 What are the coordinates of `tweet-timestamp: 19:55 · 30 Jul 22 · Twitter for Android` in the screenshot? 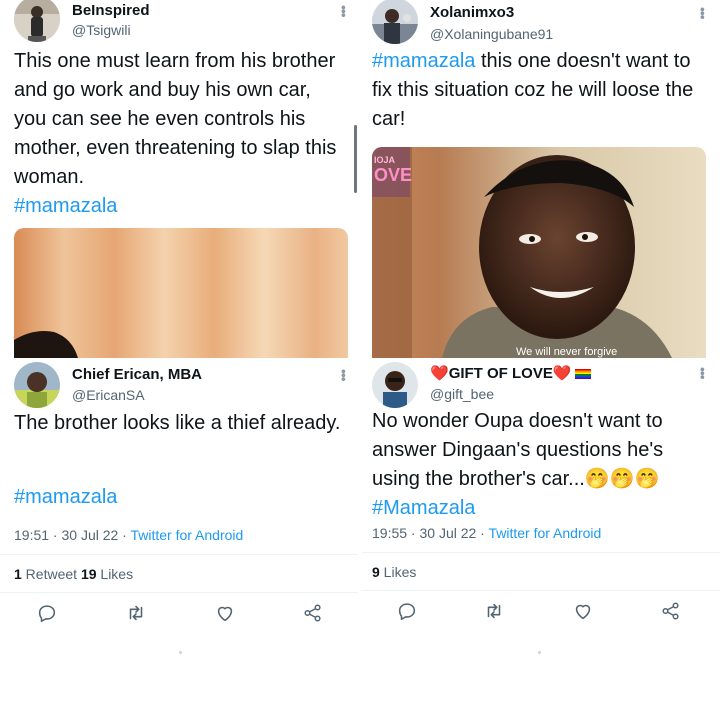 It's located at (486, 533).